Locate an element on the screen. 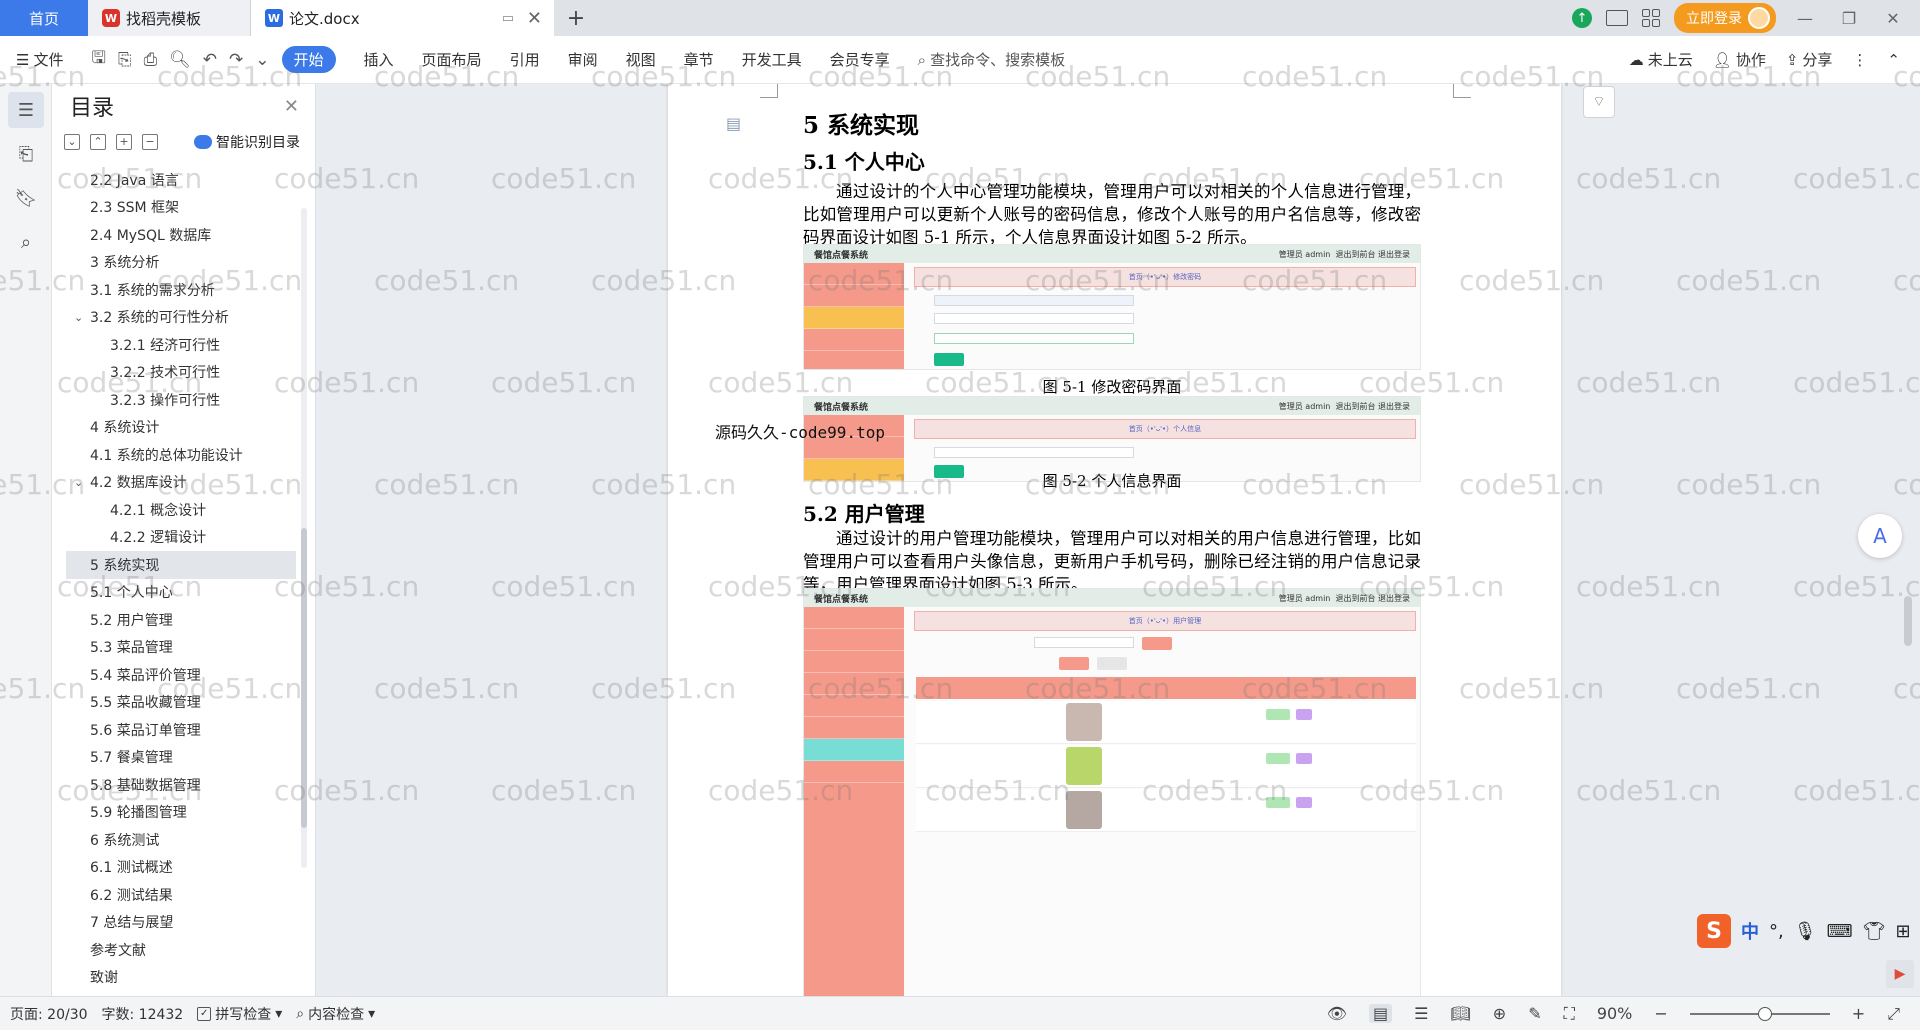 The width and height of the screenshot is (1920, 1030). reading-view-icon: 📖︎ is located at coordinates (1460, 1013).